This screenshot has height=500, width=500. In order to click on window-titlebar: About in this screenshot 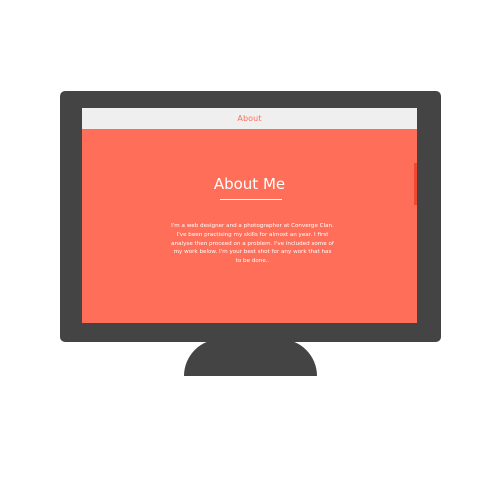, I will do `click(249, 118)`.